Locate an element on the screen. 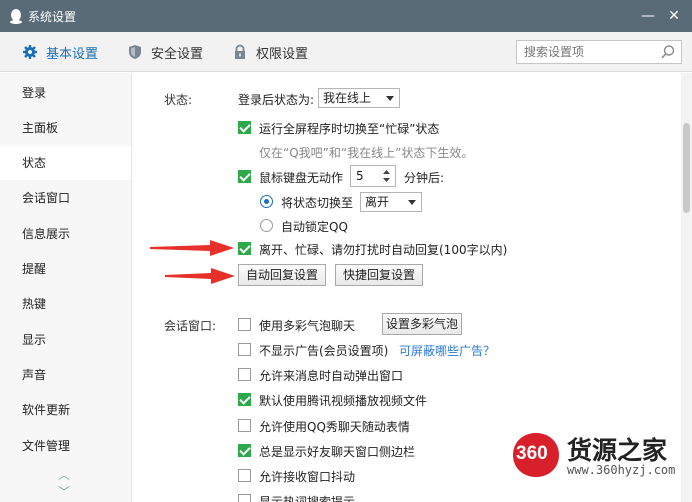 The height and width of the screenshot is (502, 692). status-section-label: 状态: is located at coordinates (178, 100).